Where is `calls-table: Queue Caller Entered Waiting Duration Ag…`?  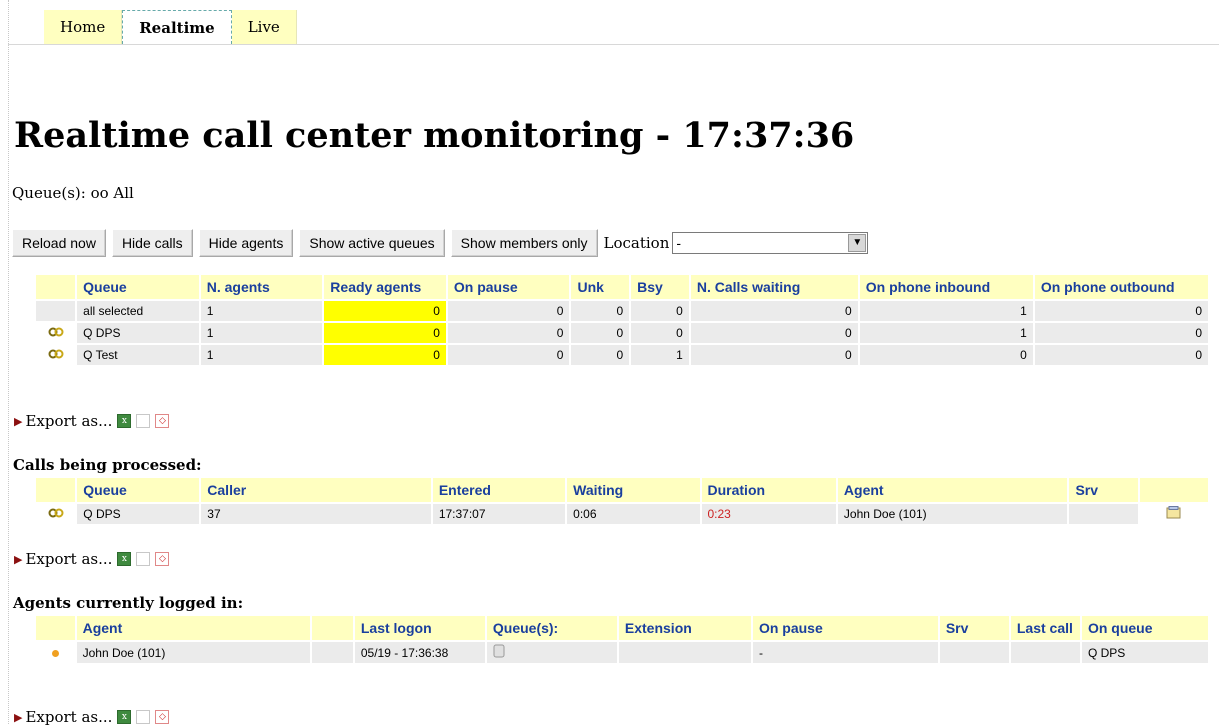 calls-table: Queue Caller Entered Waiting Duration Ag… is located at coordinates (622, 501).